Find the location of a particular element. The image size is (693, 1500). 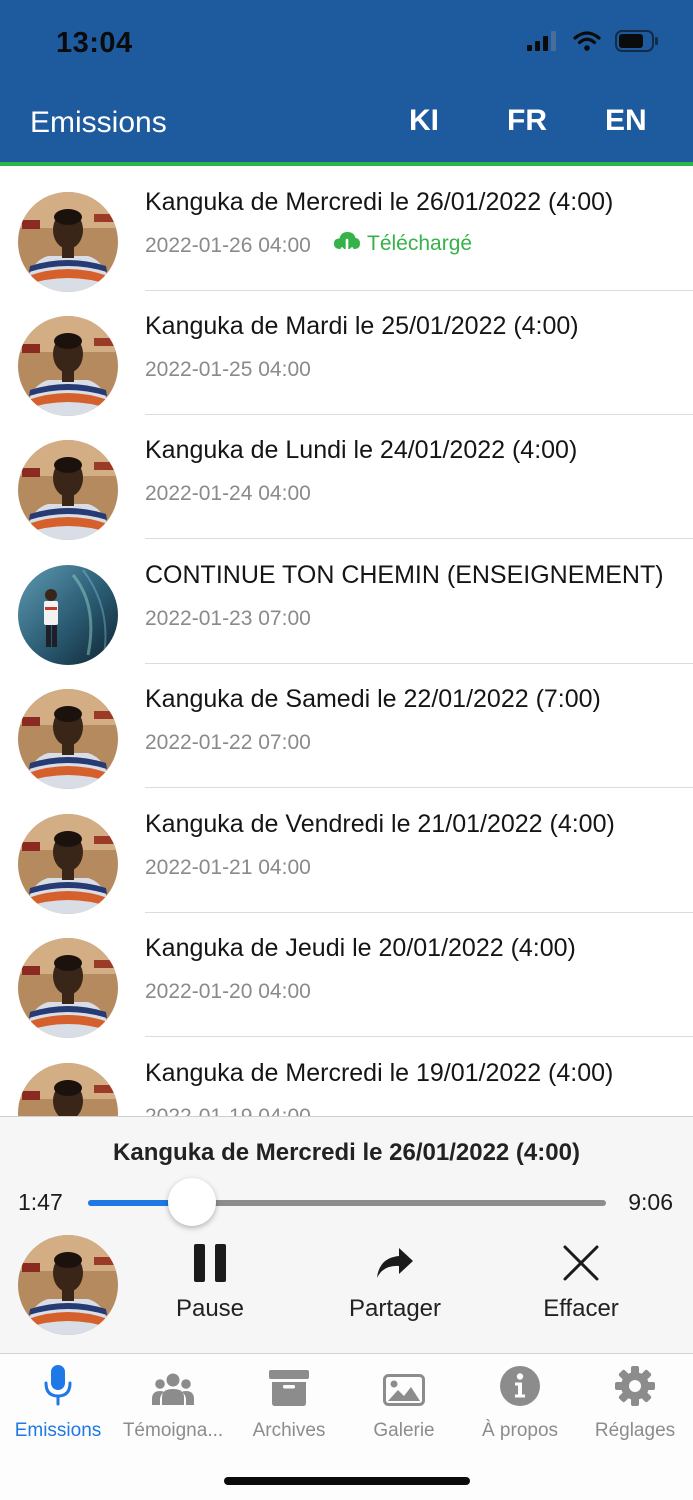

language-fr-button: FR is located at coordinates (527, 121).